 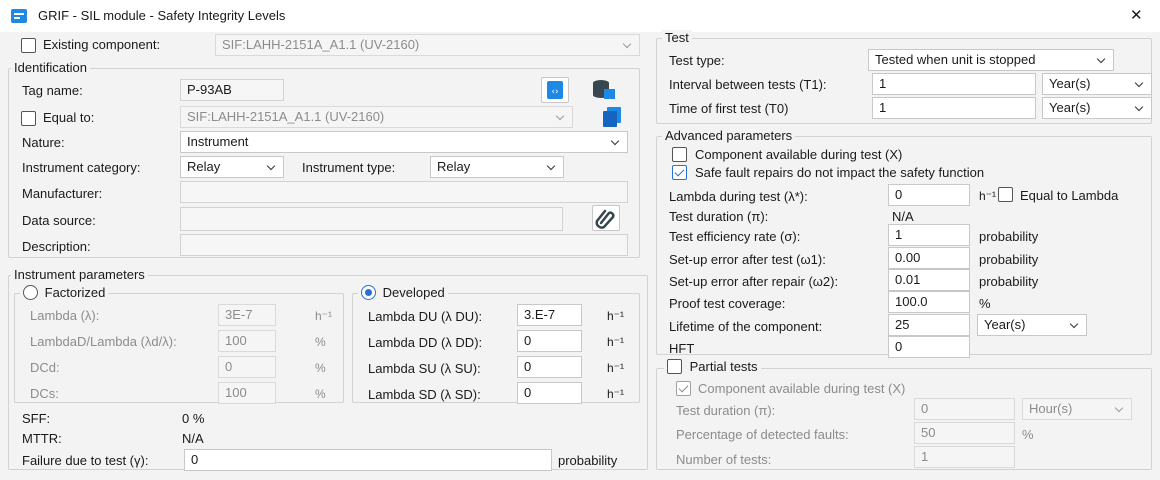 What do you see at coordinates (735, 236) in the screenshot?
I see `test-efficiency-label: Test efficiency rate (σ):` at bounding box center [735, 236].